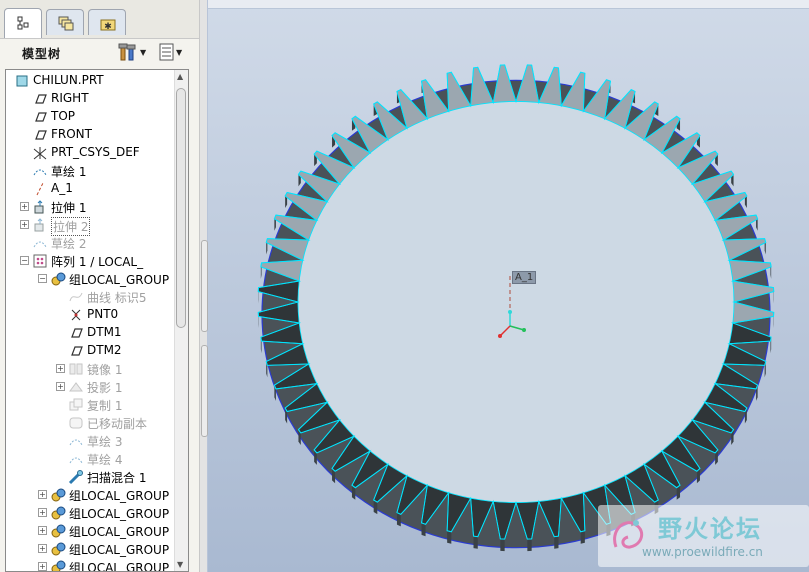 This screenshot has height=572, width=809. What do you see at coordinates (76, 387) in the screenshot?
I see `project-icon` at bounding box center [76, 387].